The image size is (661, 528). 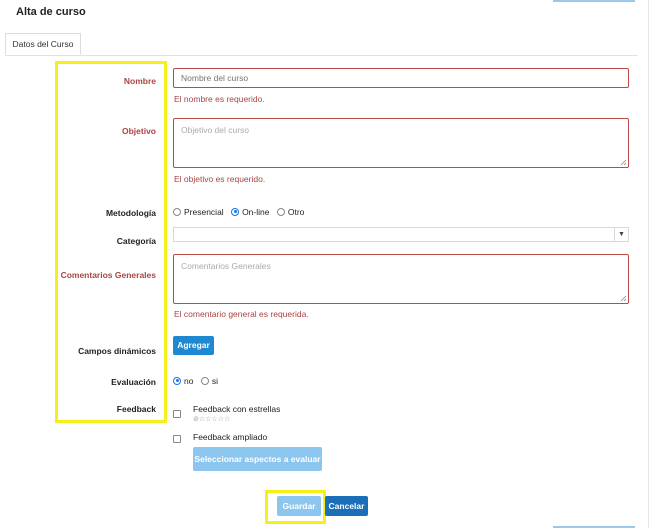 What do you see at coordinates (321, 55) in the screenshot?
I see `tab-underline` at bounding box center [321, 55].